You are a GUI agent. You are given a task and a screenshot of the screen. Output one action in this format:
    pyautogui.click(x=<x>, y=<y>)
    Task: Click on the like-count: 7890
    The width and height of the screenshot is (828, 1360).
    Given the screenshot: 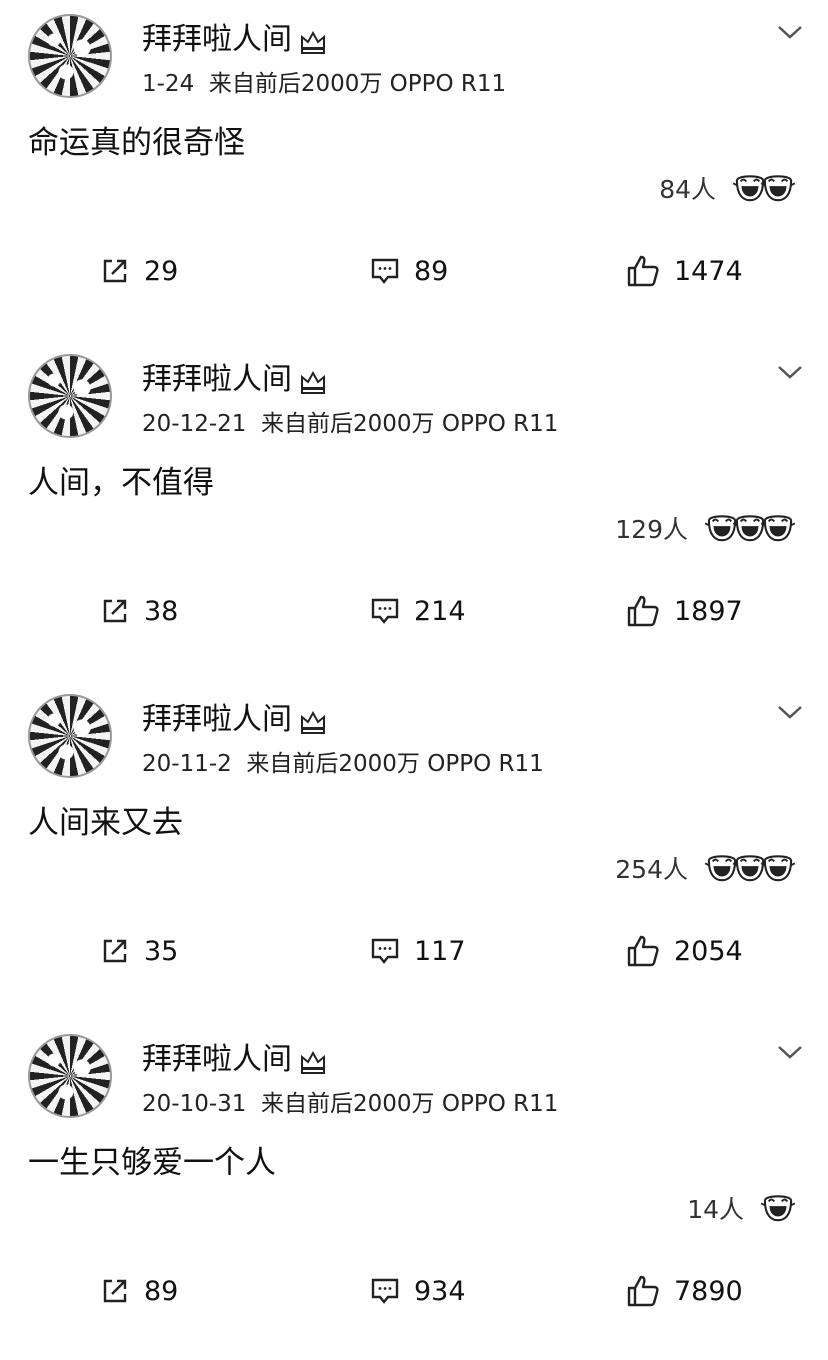 What is the action you would take?
    pyautogui.click(x=708, y=1291)
    